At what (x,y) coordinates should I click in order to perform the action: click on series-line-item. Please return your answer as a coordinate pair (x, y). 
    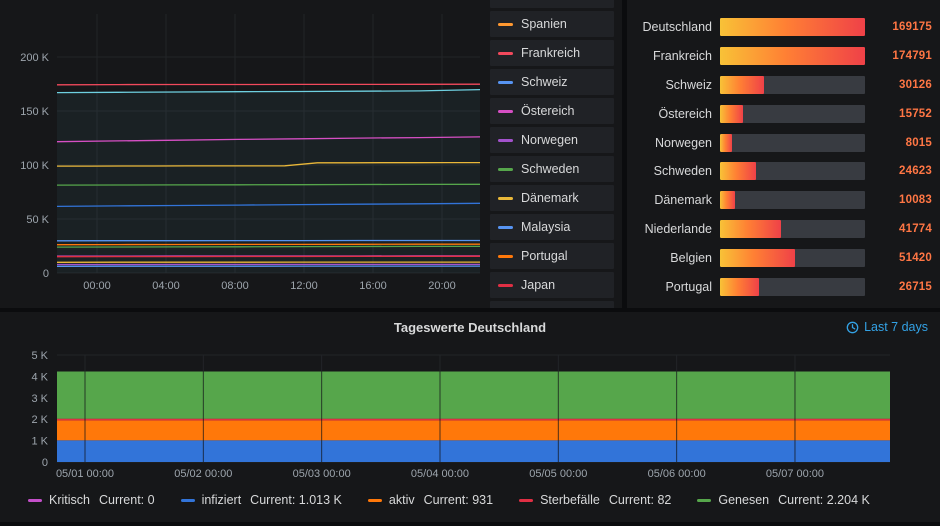
    Looking at the image, I should click on (268, 184).